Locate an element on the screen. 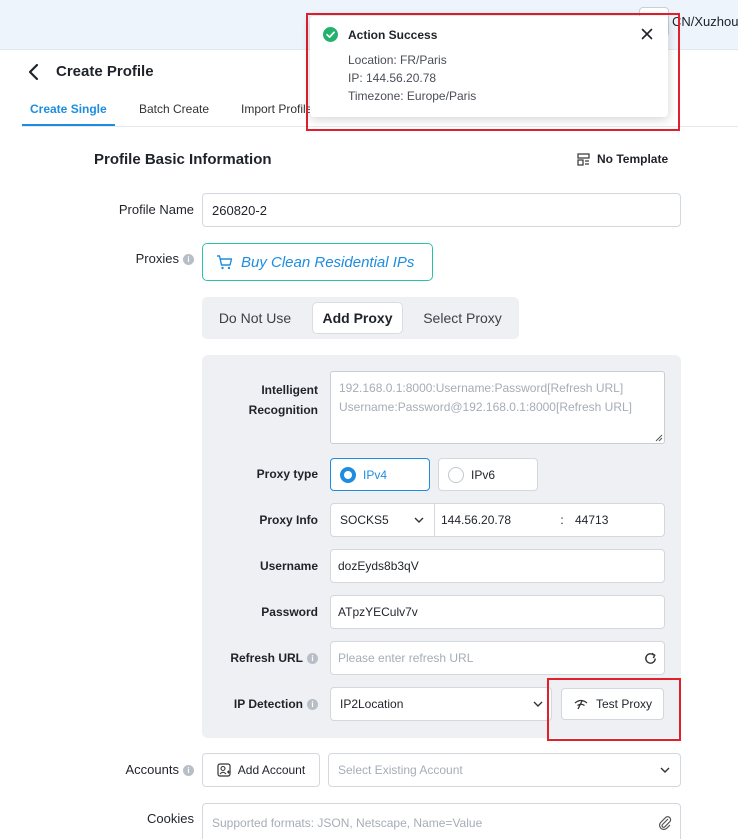  ip-detection-label: IP Detection is located at coordinates (268, 704).